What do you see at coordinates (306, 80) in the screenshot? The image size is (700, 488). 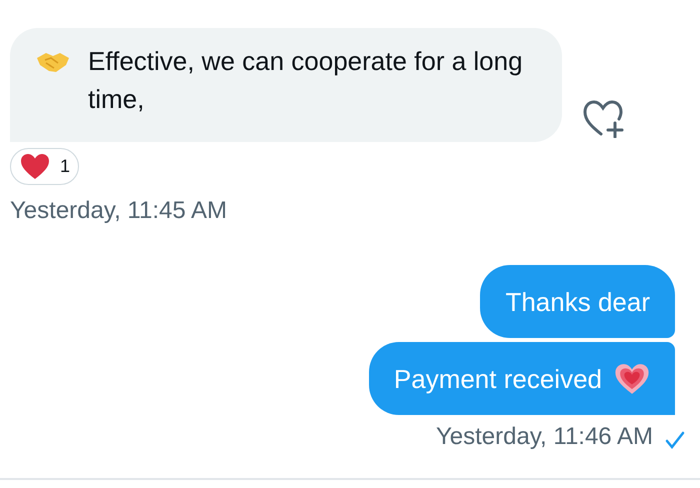 I see `message-text: Effective, we can cooperate for a long time,` at bounding box center [306, 80].